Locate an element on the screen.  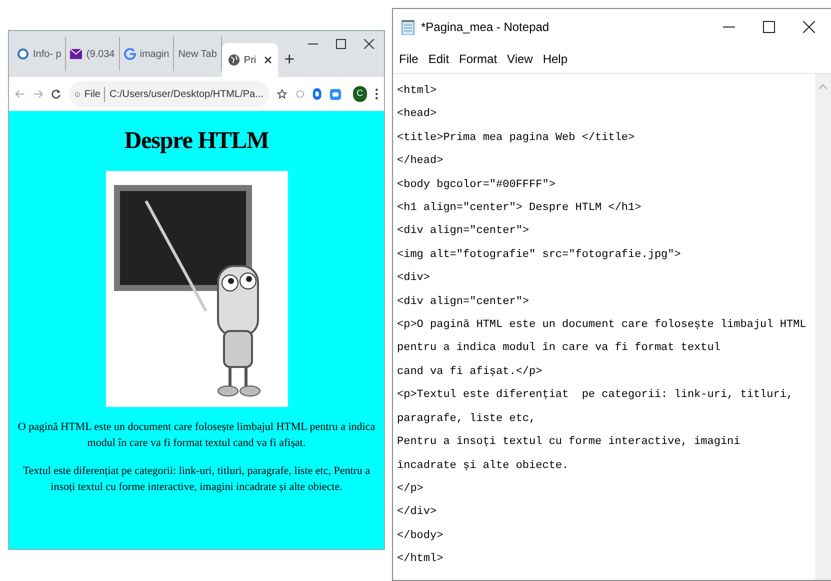
tab-title: (9.034 is located at coordinates (100, 55).